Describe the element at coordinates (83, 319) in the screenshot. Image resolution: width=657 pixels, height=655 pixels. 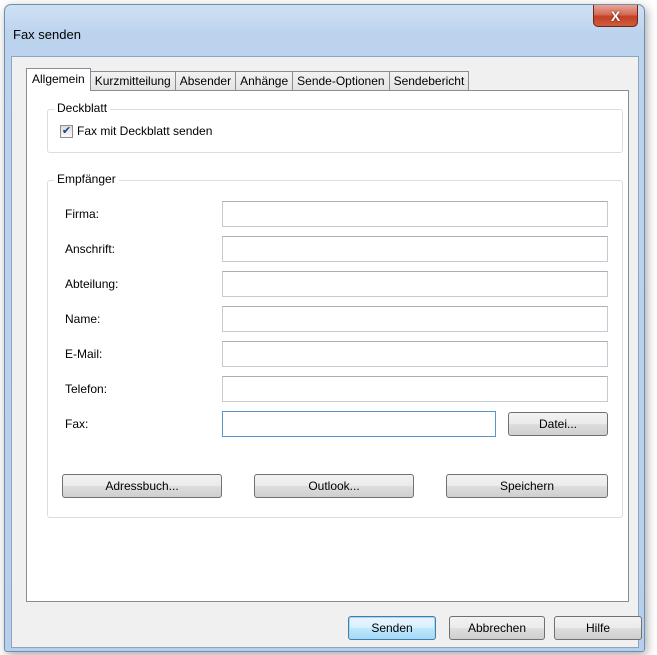
I see `name-label: Name:` at that location.